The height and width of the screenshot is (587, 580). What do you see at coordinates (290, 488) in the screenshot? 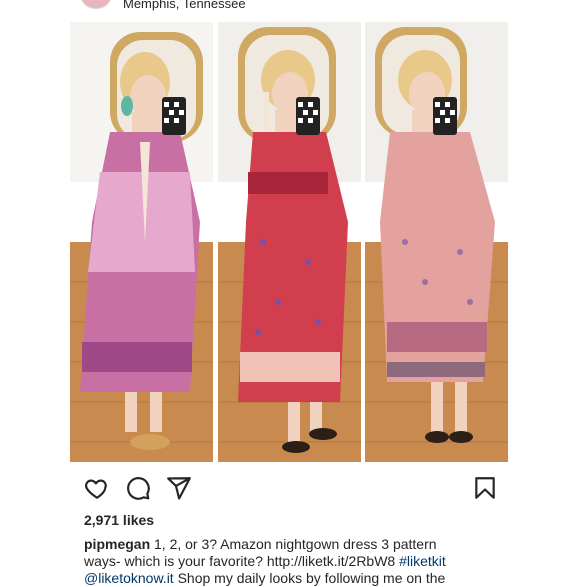
I see `post-actions` at bounding box center [290, 488].